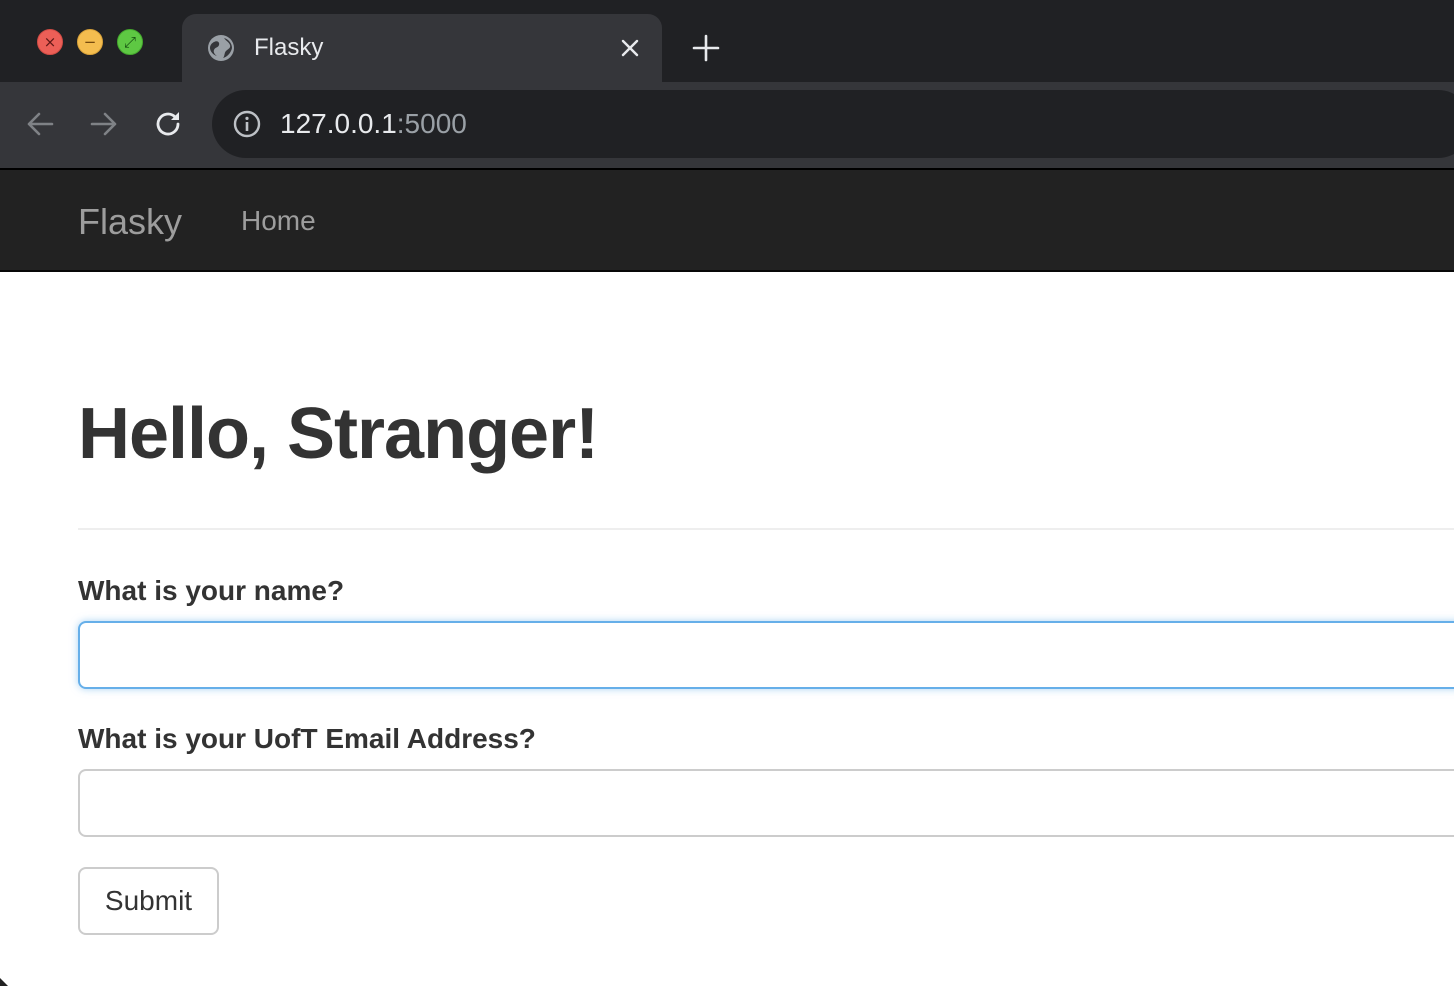 The image size is (1454, 986). What do you see at coordinates (766, 655) in the screenshot?
I see `name-input` at bounding box center [766, 655].